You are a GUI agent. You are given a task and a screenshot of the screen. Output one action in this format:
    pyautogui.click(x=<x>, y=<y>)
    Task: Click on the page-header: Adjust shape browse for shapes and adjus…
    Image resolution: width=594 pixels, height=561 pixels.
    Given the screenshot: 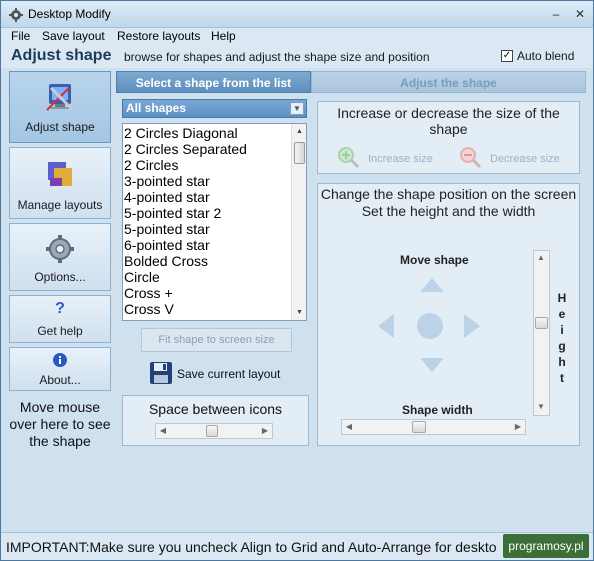 What is the action you would take?
    pyautogui.click(x=297, y=57)
    